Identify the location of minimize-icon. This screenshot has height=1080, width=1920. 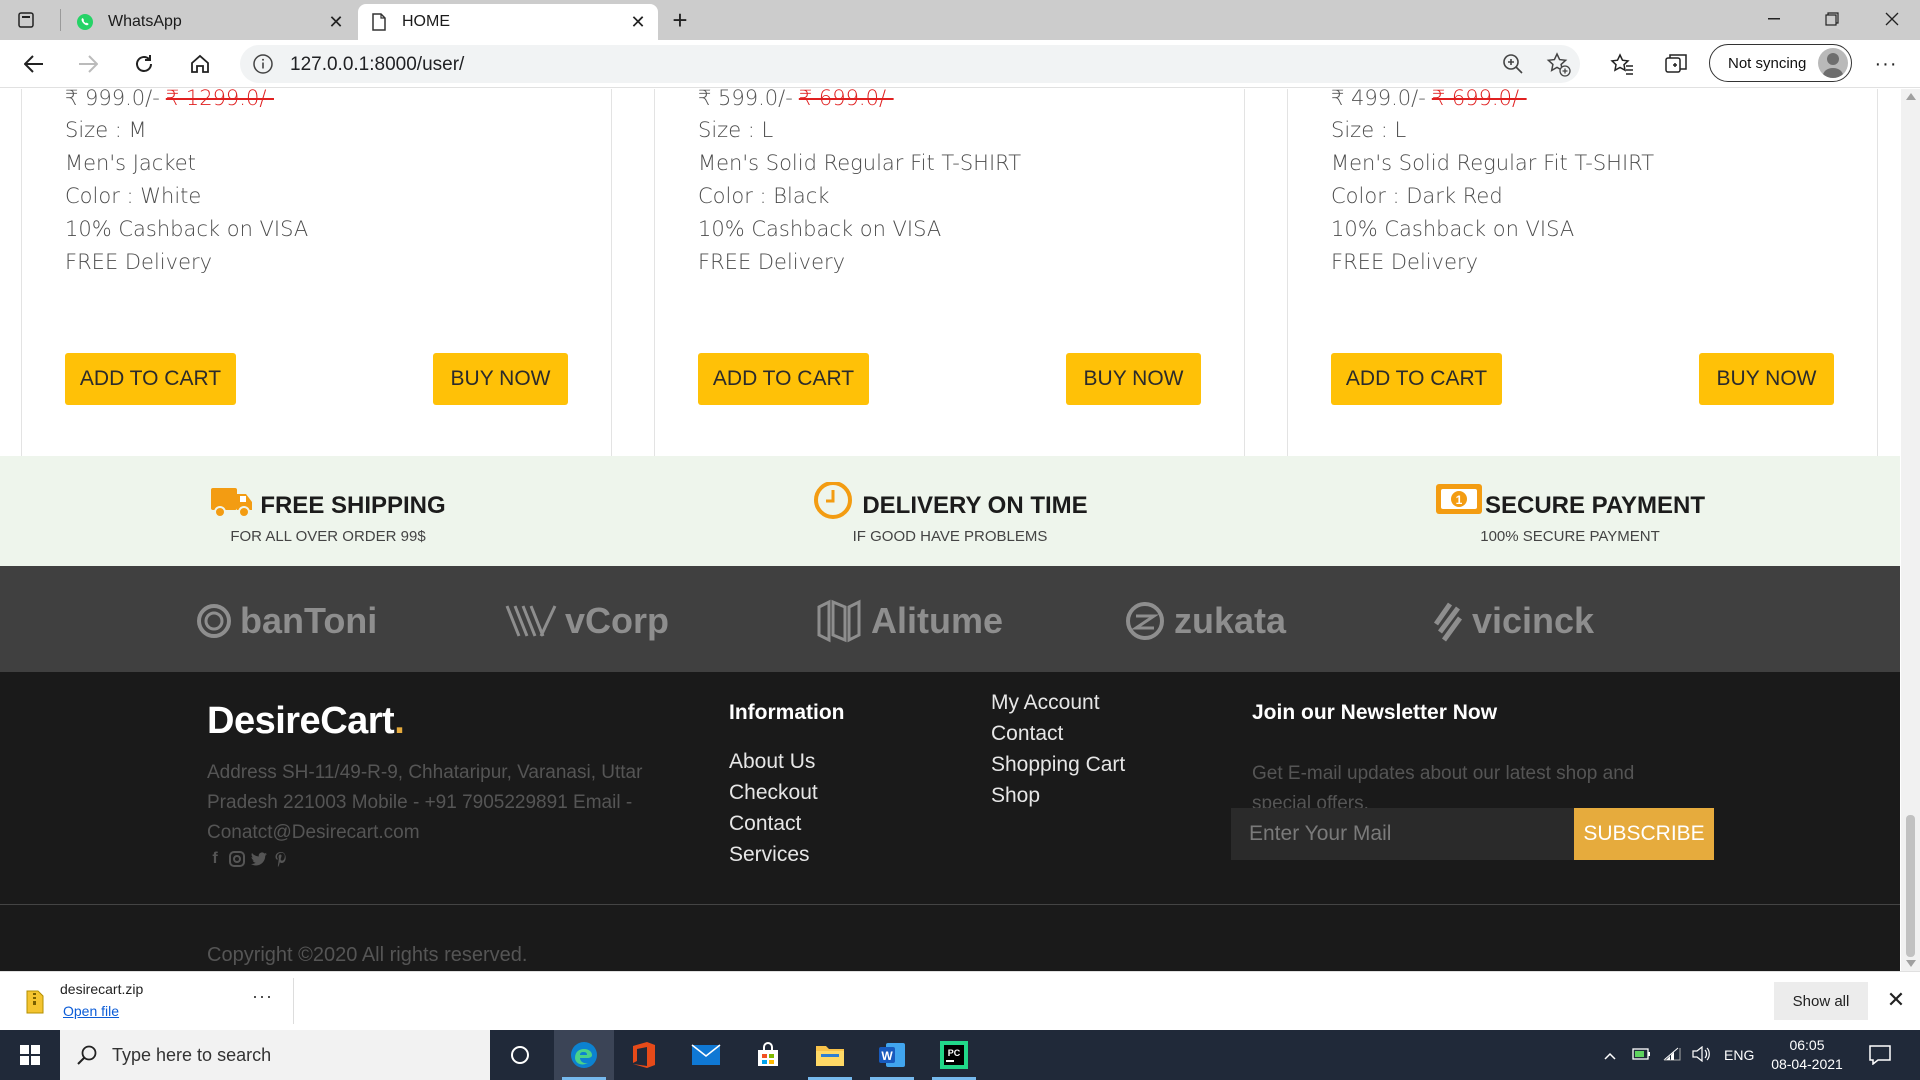
(1774, 19).